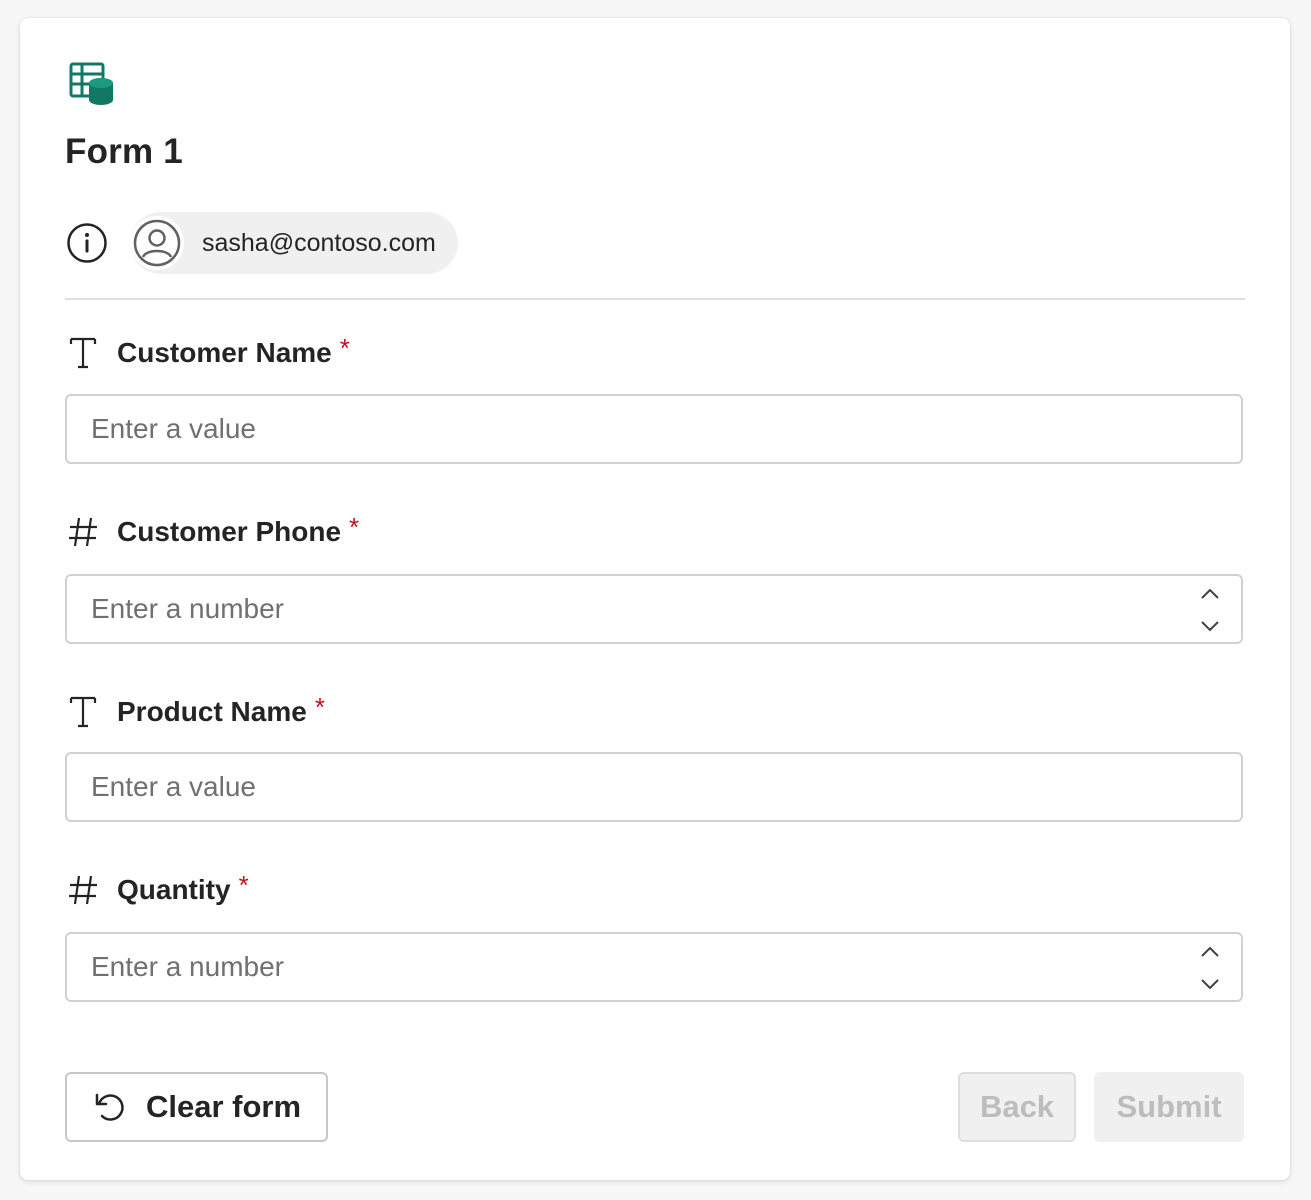 This screenshot has height=1200, width=1311. I want to click on person-icon, so click(157, 243).